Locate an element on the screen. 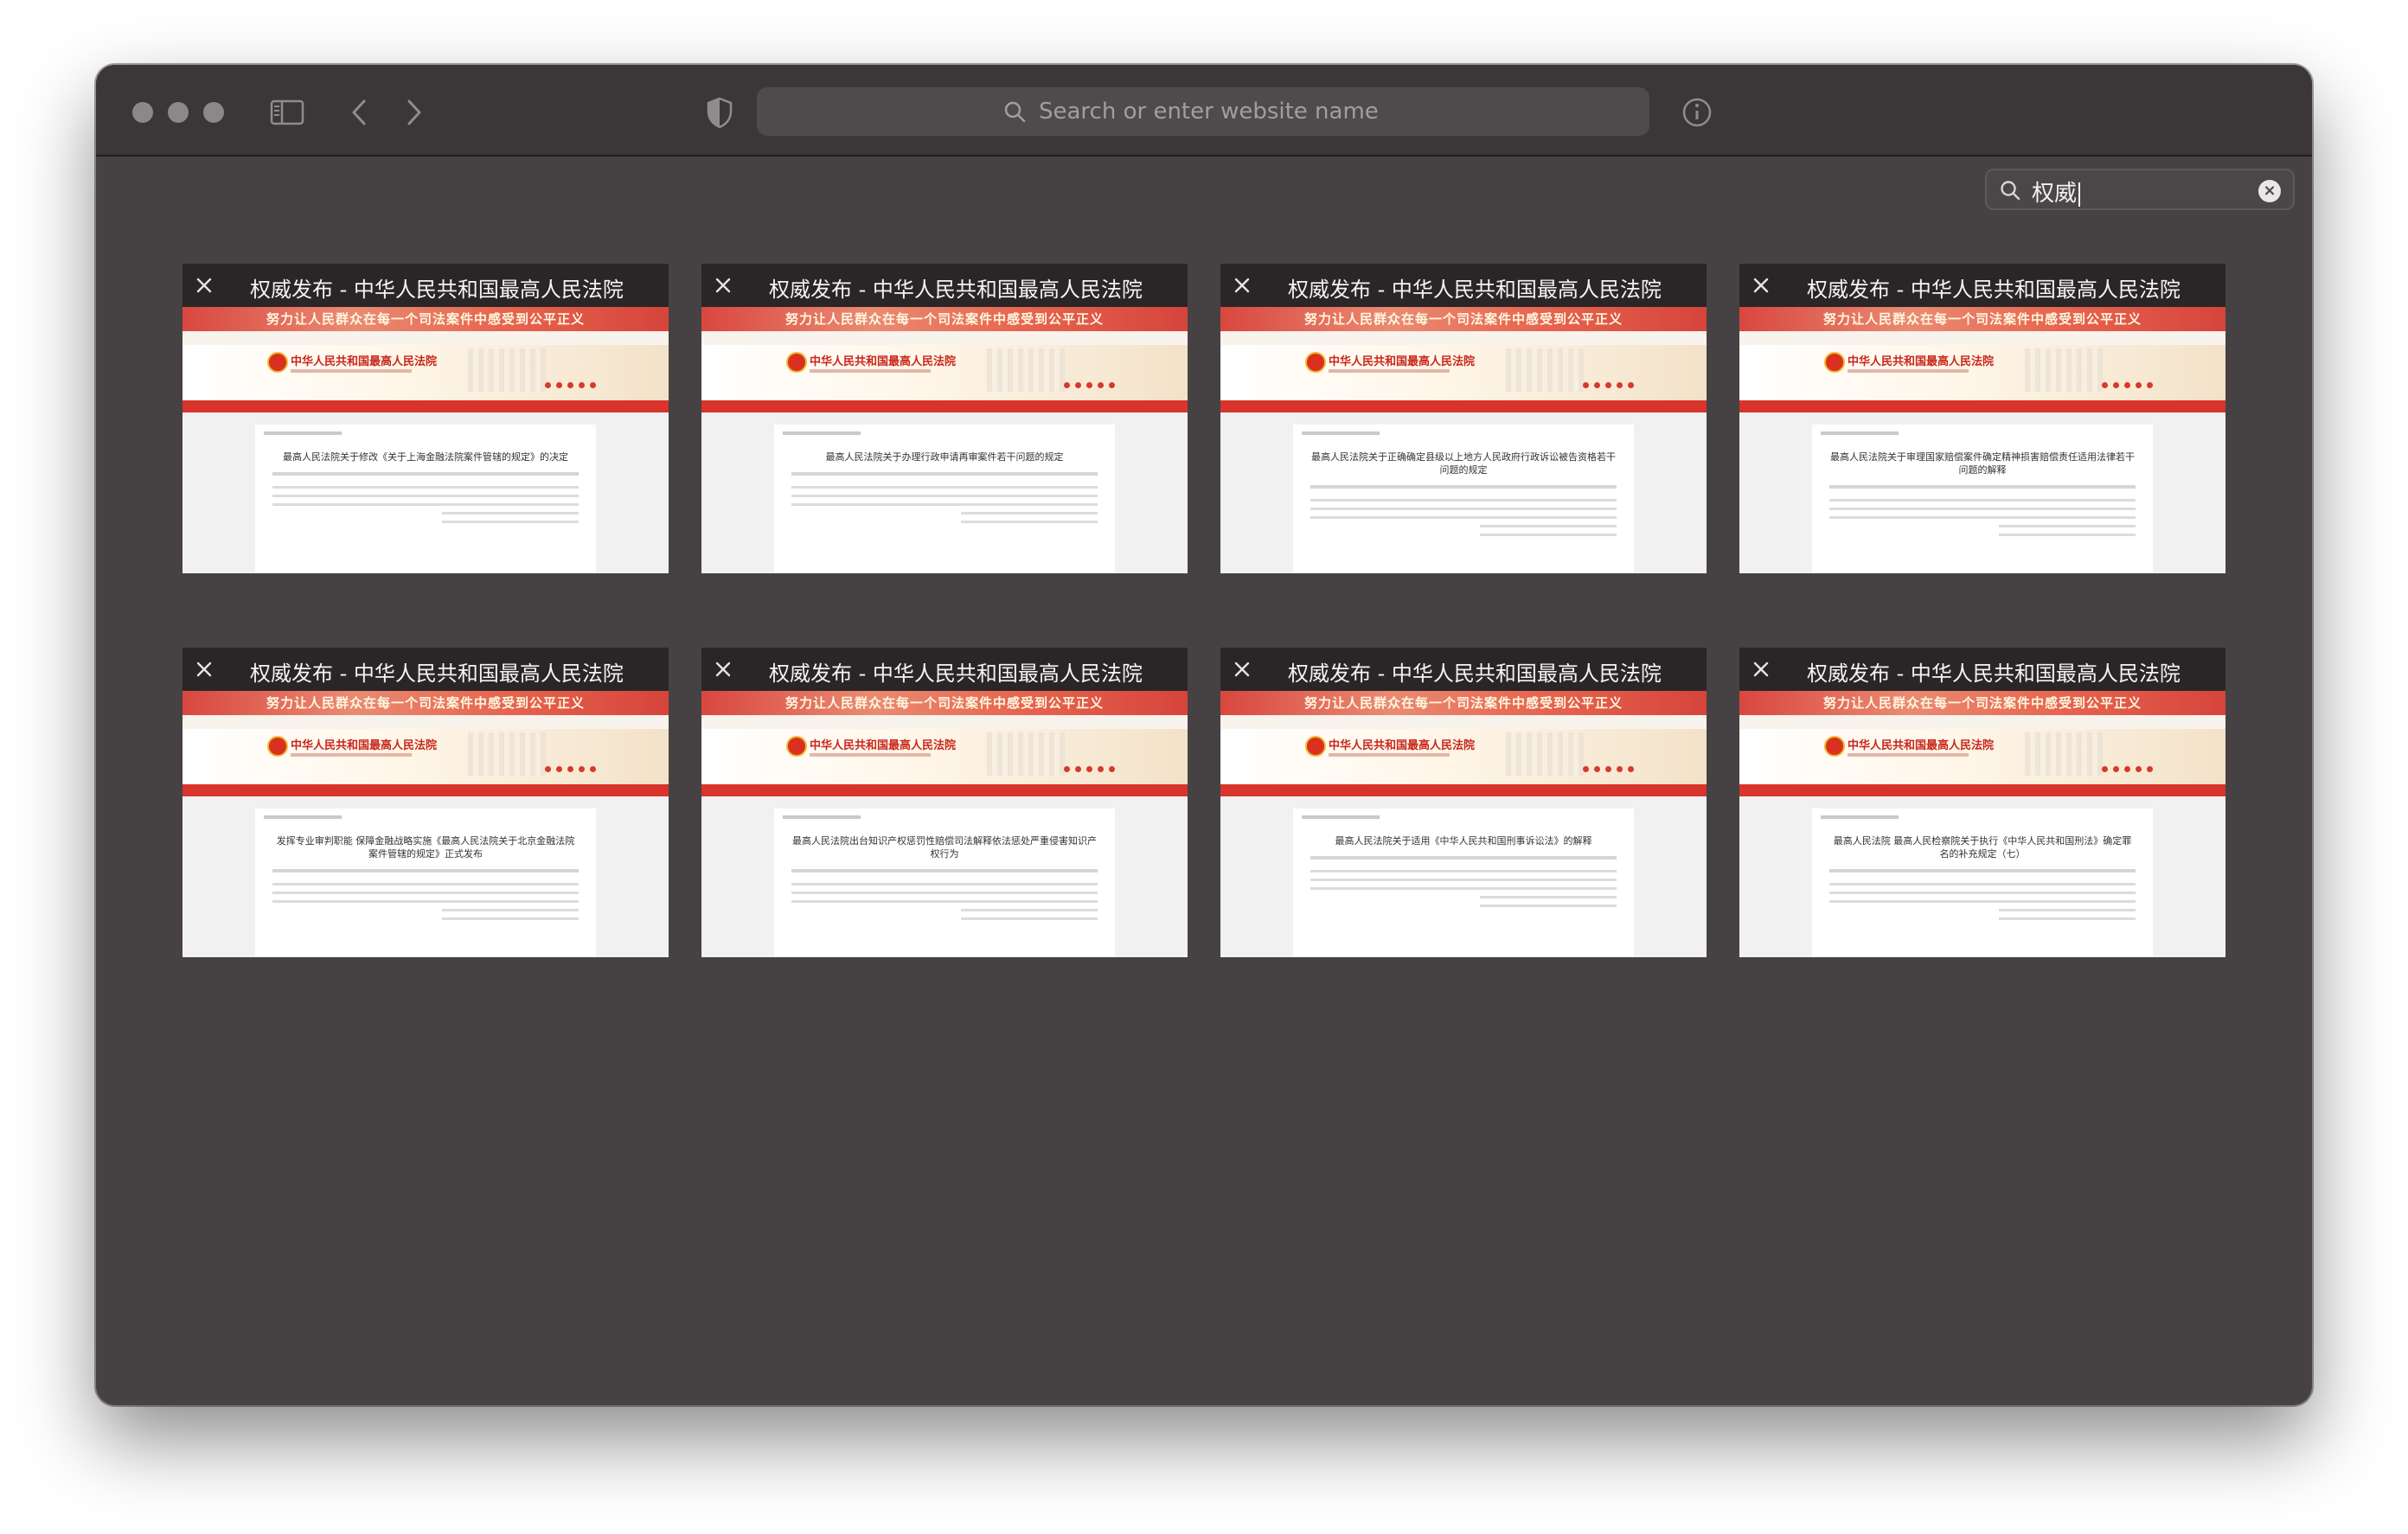 Image resolution: width=2408 pixels, height=1534 pixels. forward-icon is located at coordinates (413, 113).